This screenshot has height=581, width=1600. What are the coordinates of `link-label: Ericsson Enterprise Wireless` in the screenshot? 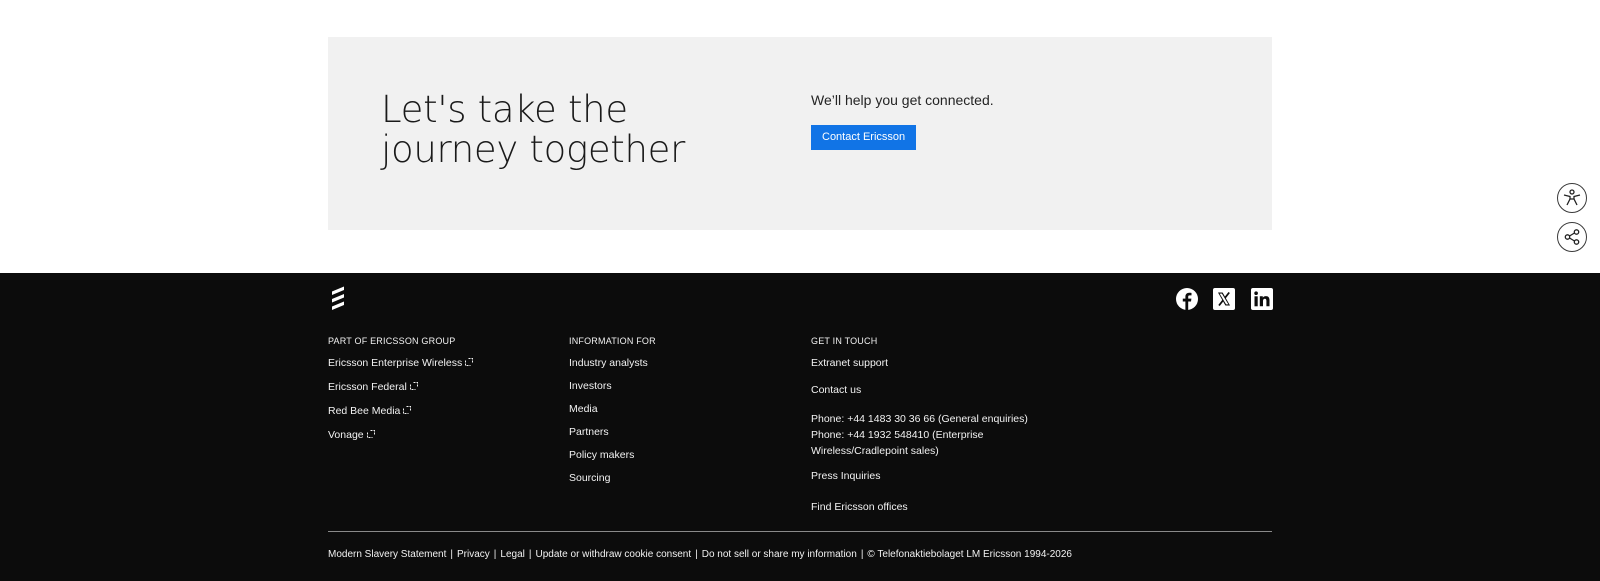 It's located at (395, 363).